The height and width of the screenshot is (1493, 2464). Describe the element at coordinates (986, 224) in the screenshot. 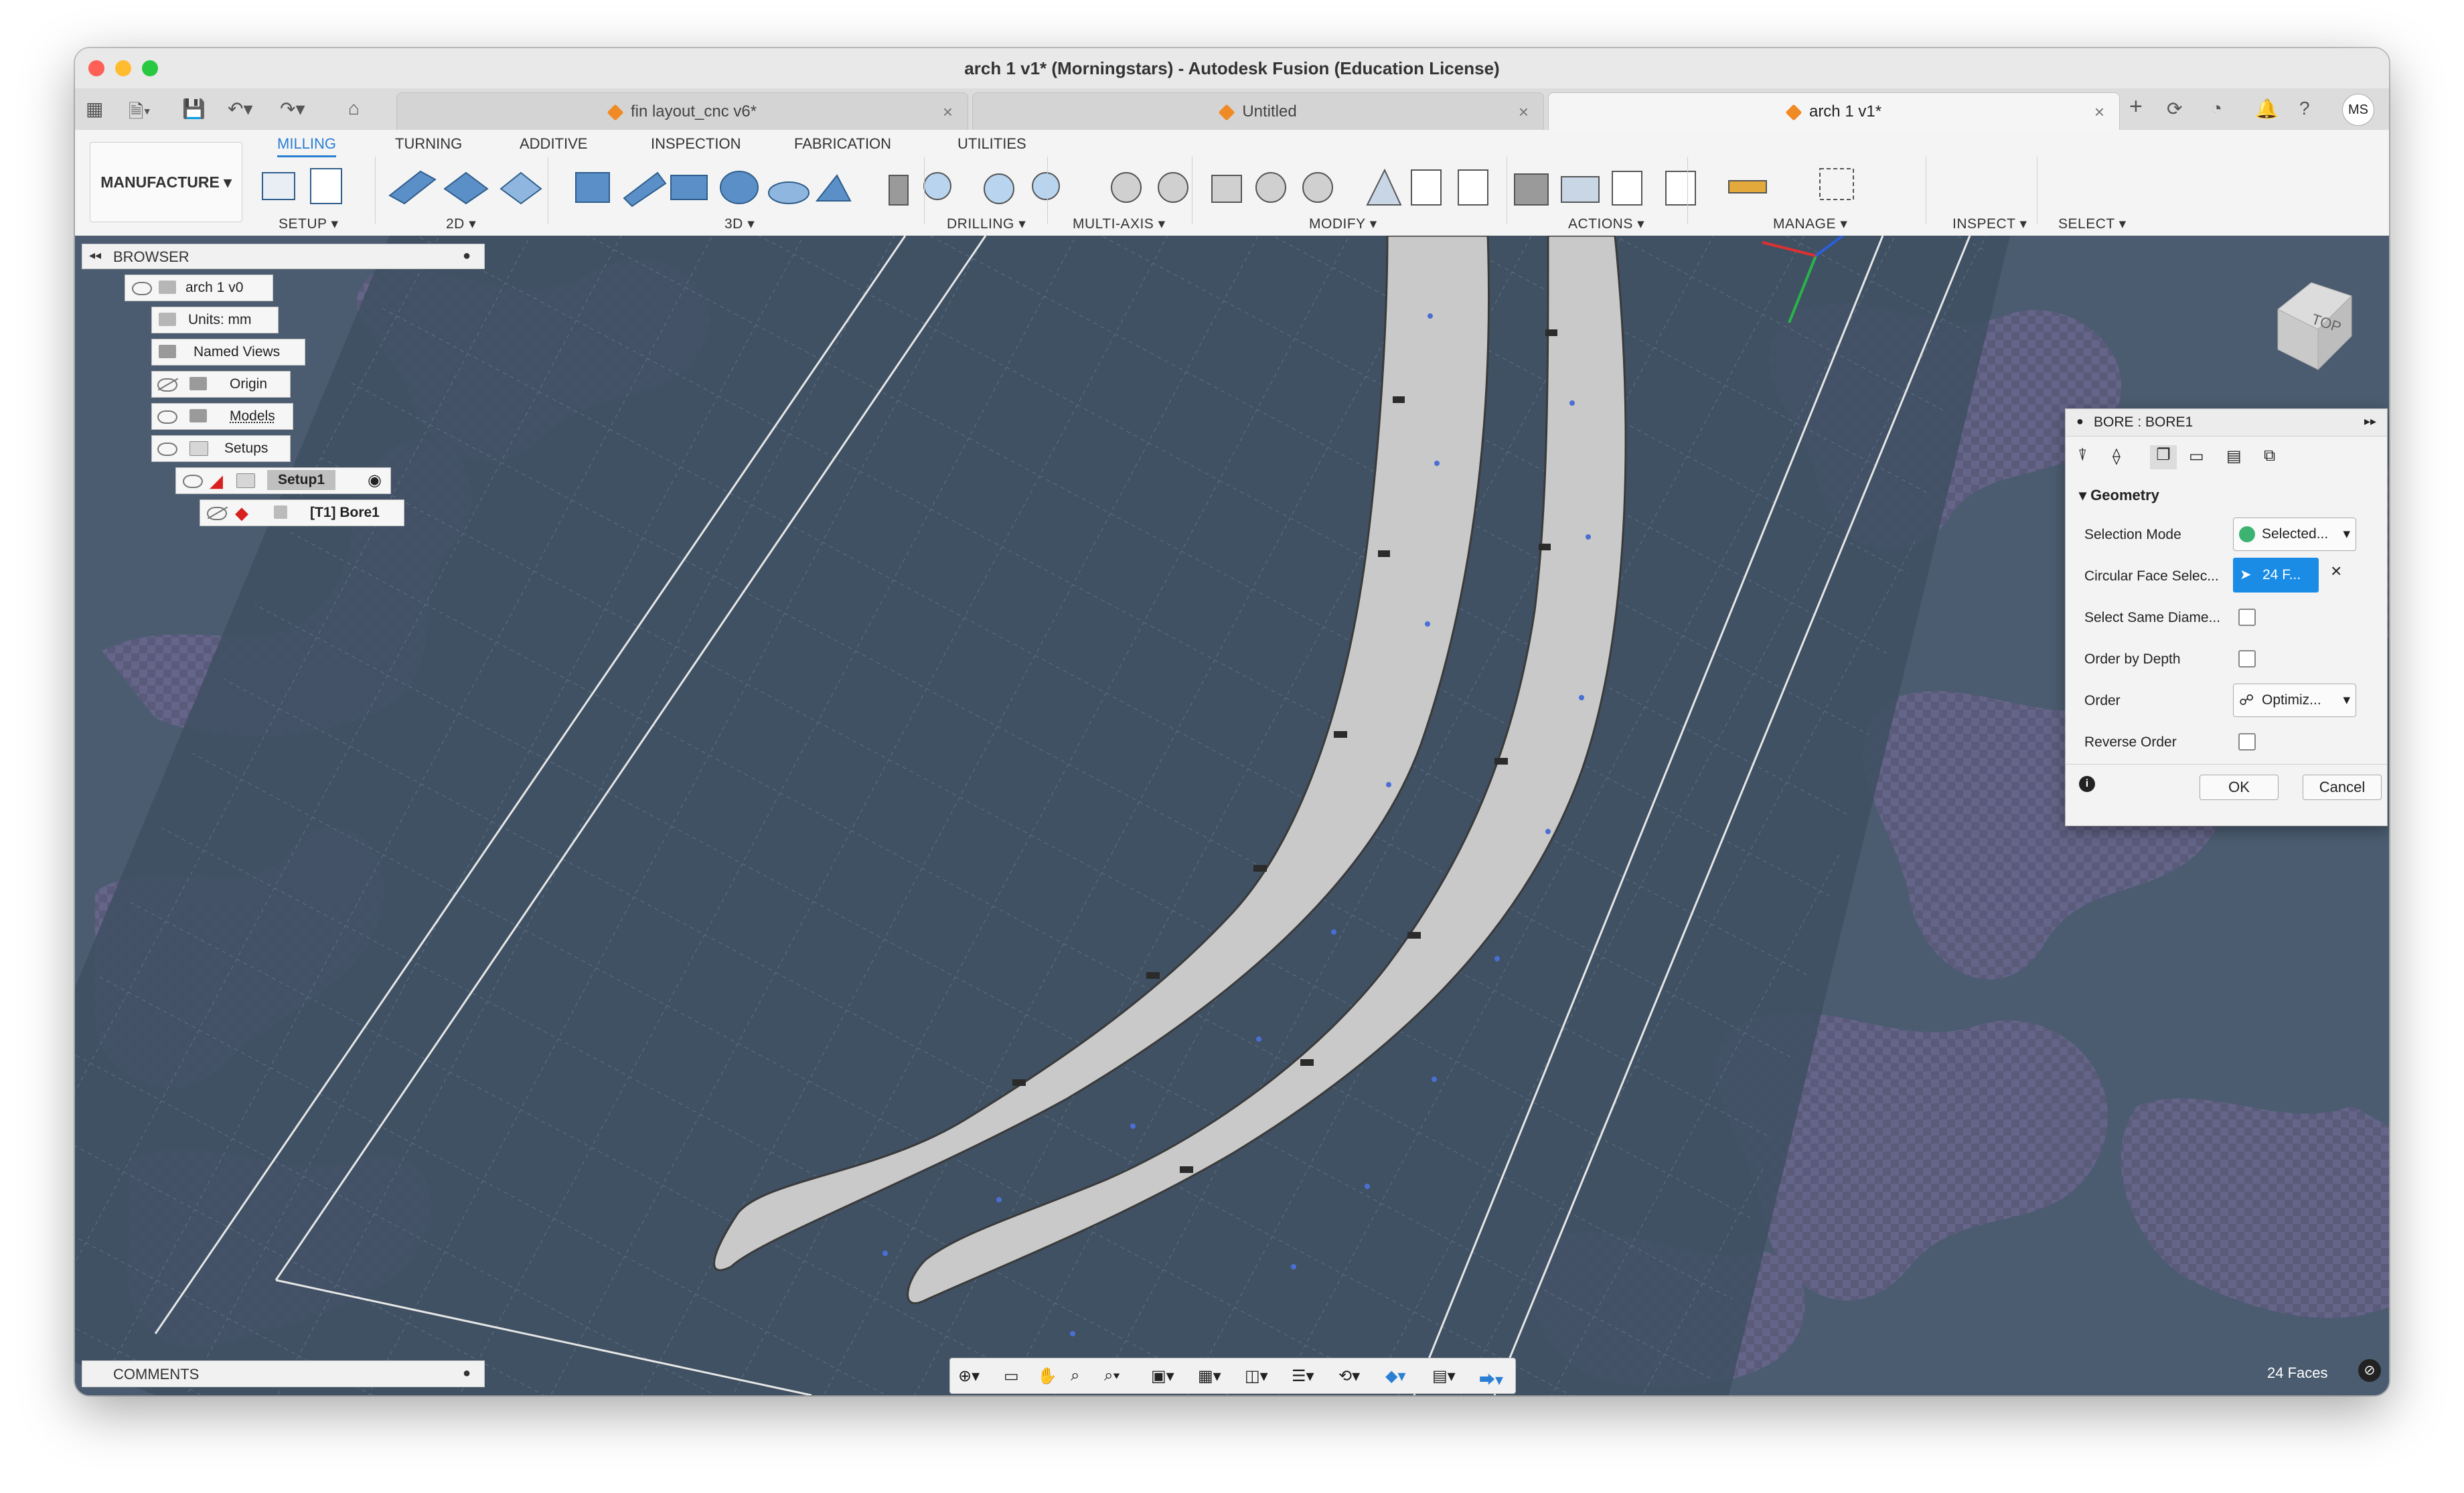

I see `group-drilling: DRILLING ▾` at that location.